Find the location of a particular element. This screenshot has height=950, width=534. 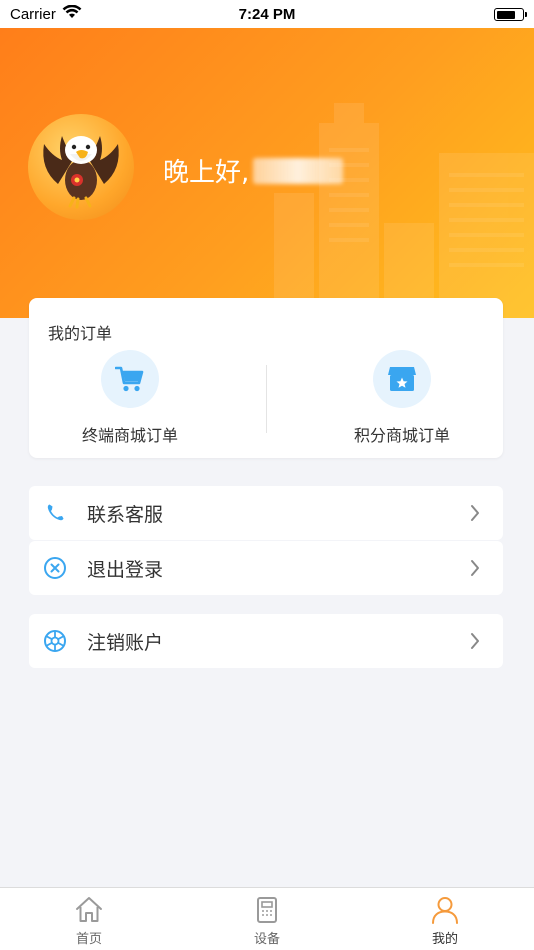

bottom-tab-bar: 首页 设备 我的 is located at coordinates (267, 918).